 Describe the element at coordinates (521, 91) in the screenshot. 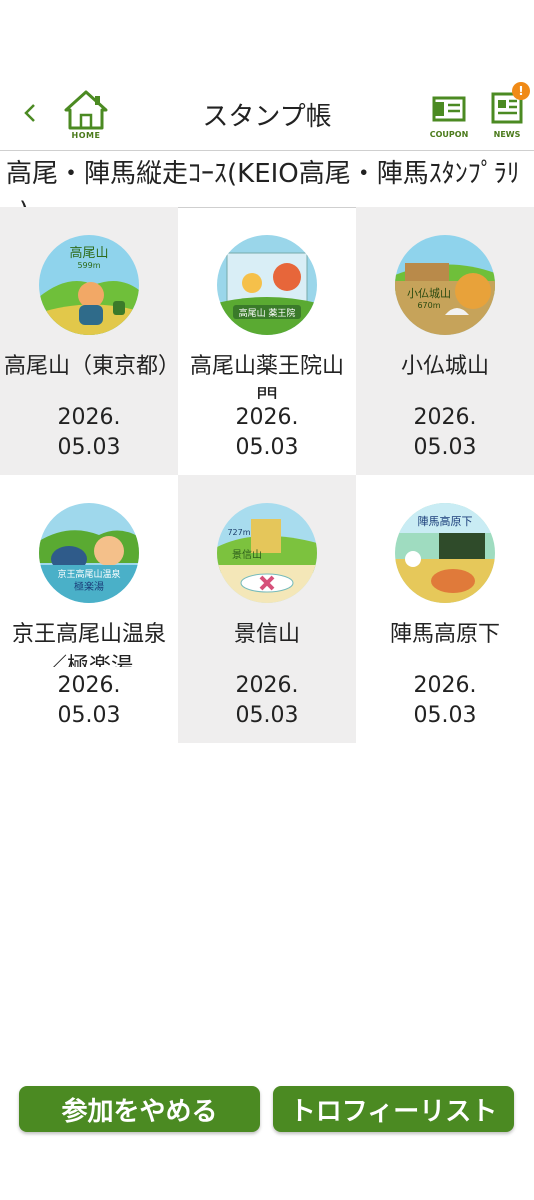

I see `news-badge: !` at that location.